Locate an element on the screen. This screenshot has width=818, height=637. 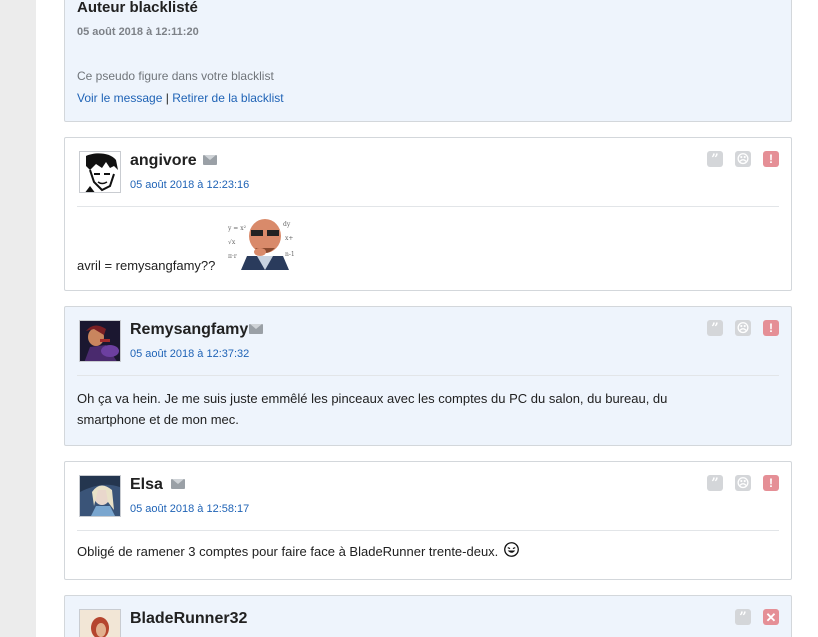
author-name: Remysangfamy is located at coordinates (189, 330).